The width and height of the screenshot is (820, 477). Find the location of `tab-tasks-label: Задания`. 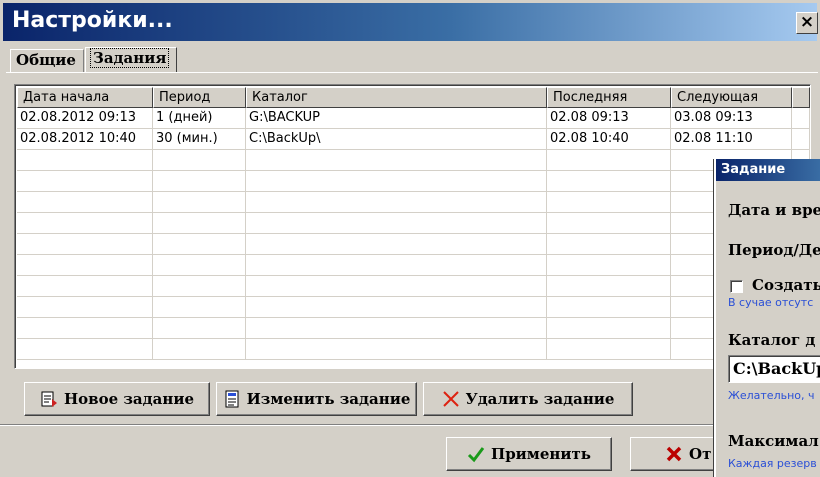

tab-tasks-label: Задания is located at coordinates (130, 58).